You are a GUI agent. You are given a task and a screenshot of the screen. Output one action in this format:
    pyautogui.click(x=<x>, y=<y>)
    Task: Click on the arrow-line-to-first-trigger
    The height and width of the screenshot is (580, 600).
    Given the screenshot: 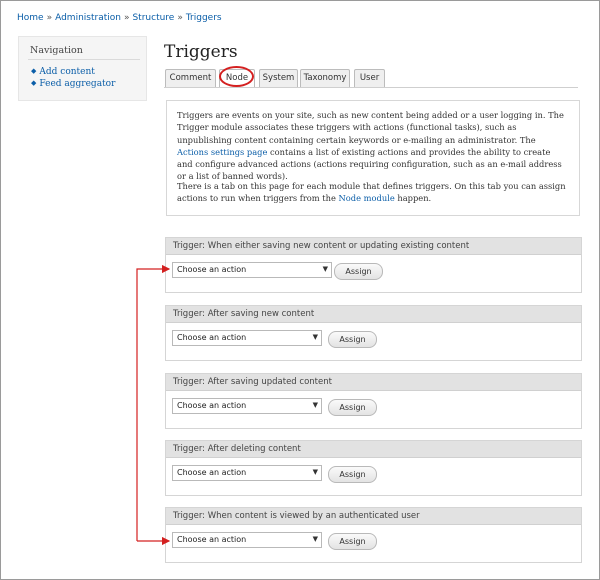 What is the action you would take?
    pyautogui.click(x=153, y=402)
    